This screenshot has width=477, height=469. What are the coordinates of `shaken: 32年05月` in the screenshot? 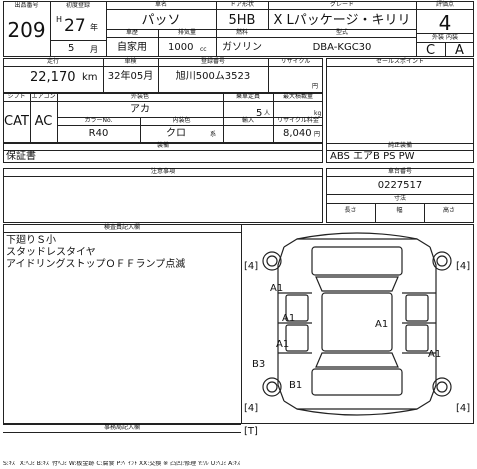 It's located at (130, 76).